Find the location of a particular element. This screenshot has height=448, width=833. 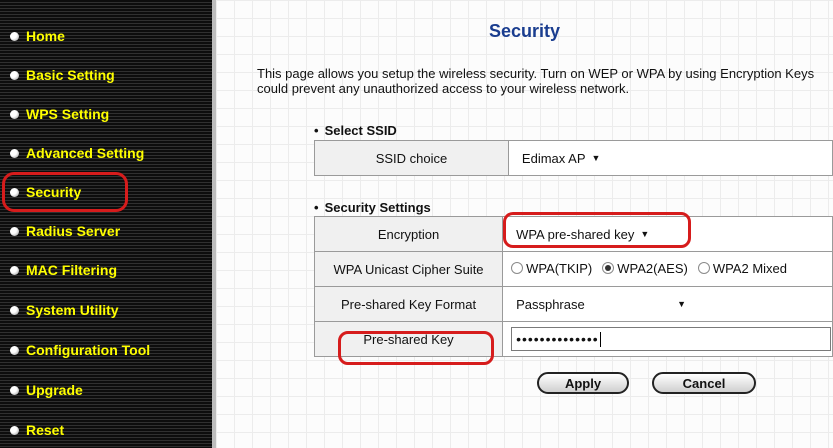

ssid-choice-select: Edimax AP ▼ is located at coordinates (561, 158).